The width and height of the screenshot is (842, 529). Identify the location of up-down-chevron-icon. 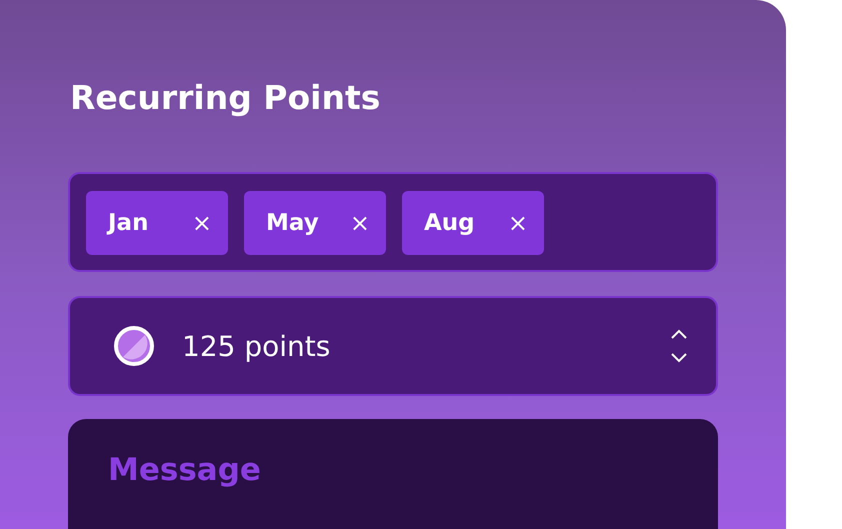
(679, 346).